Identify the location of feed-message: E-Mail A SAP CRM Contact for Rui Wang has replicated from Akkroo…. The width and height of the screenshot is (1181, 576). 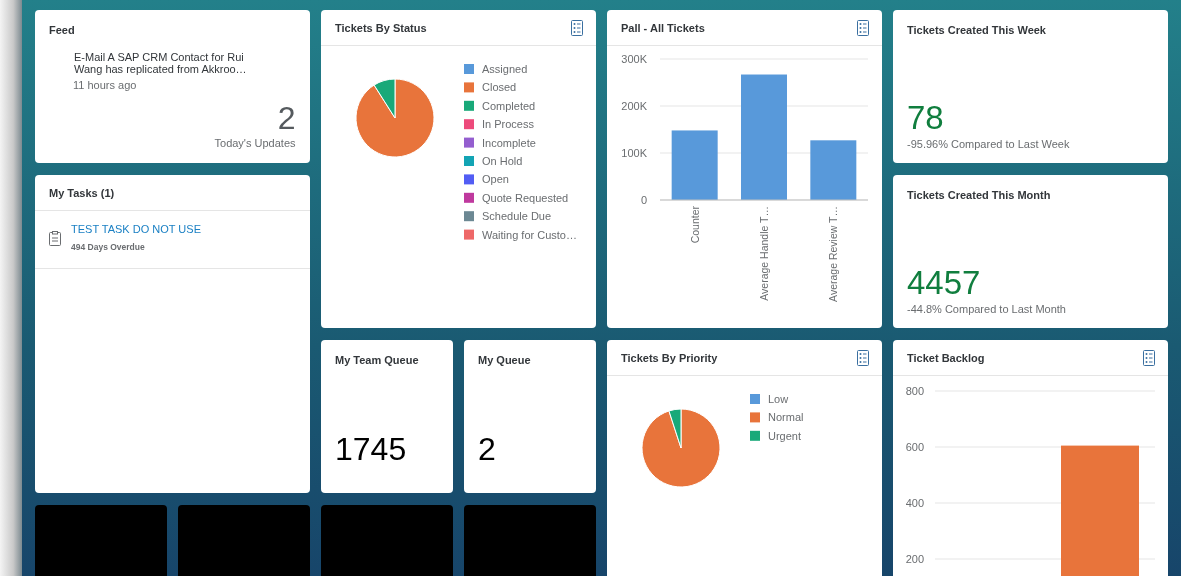
(161, 63).